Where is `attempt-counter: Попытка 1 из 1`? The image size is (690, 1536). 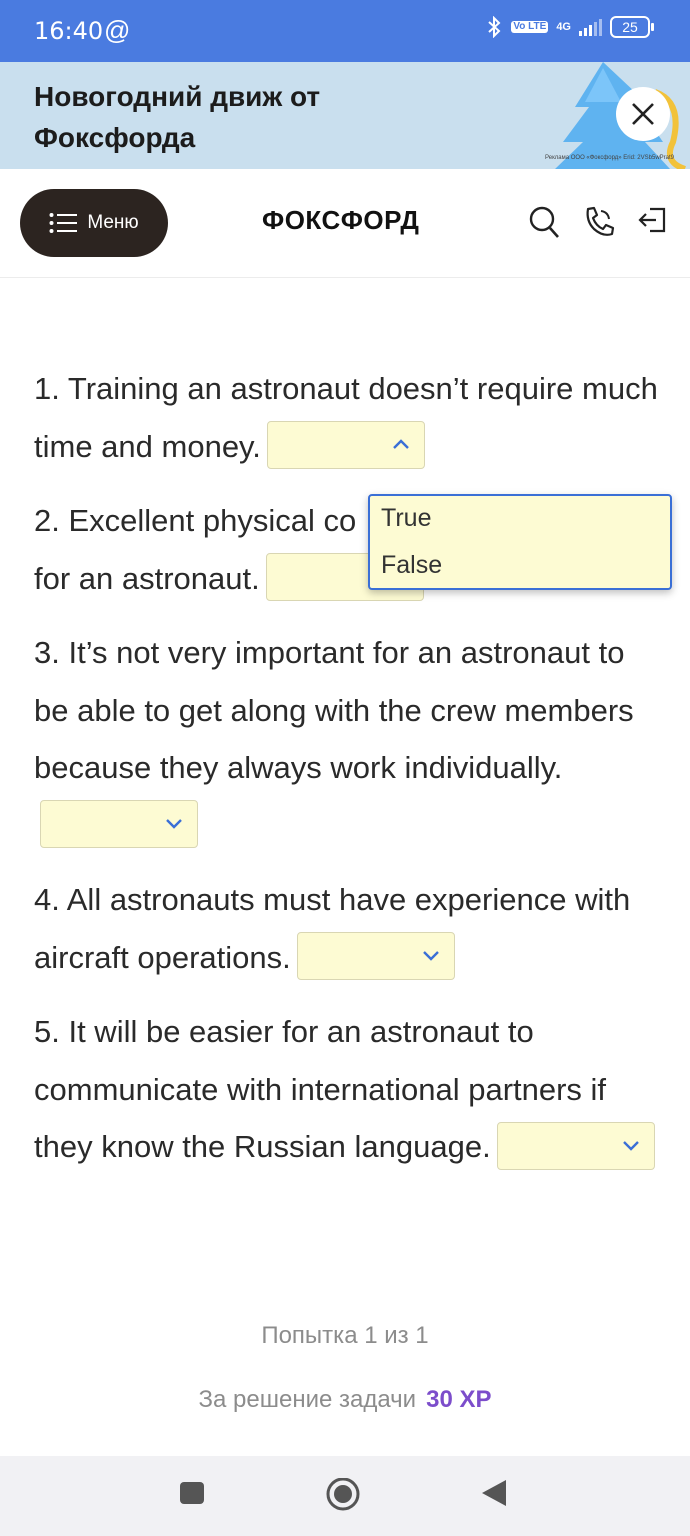 attempt-counter: Попытка 1 из 1 is located at coordinates (345, 1335).